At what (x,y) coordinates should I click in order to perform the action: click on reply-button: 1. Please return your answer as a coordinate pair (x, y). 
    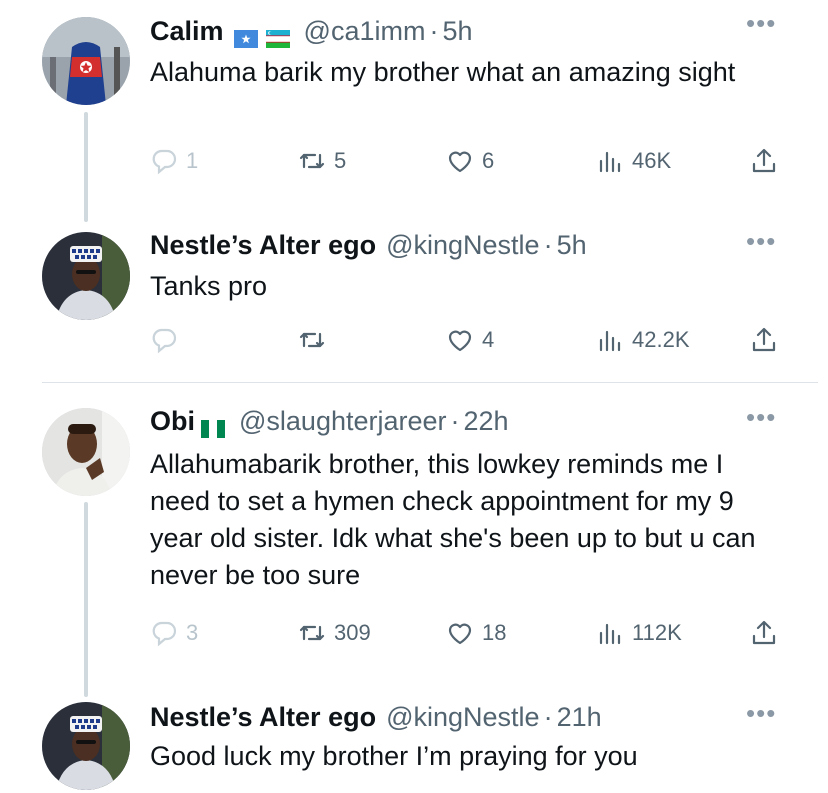
    Looking at the image, I should click on (174, 161).